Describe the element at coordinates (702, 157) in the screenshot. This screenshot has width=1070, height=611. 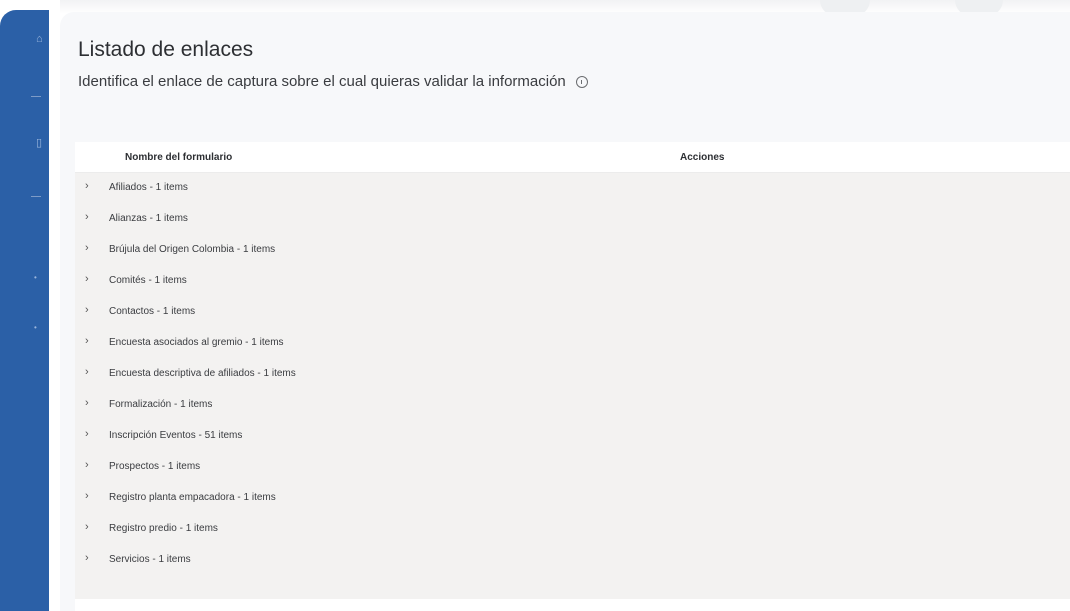
I see `column-header-actions: Acciones` at that location.